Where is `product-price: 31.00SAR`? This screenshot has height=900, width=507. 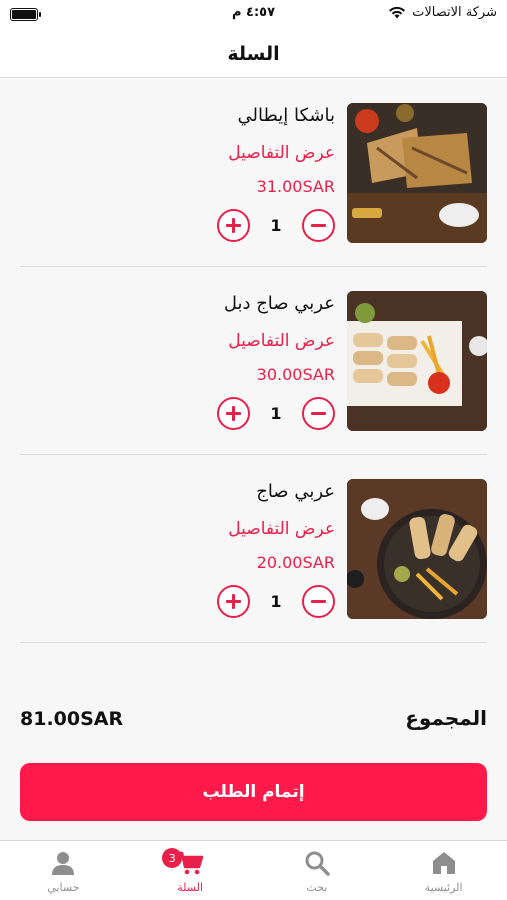
product-price: 31.00SAR is located at coordinates (295, 186).